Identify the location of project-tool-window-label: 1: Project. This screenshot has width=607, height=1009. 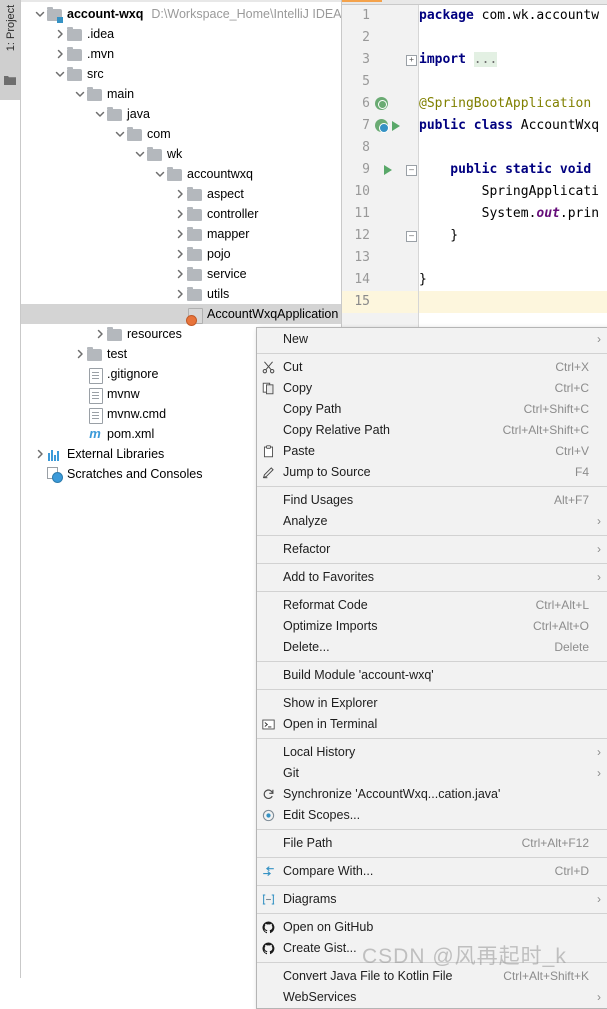
(11, 30).